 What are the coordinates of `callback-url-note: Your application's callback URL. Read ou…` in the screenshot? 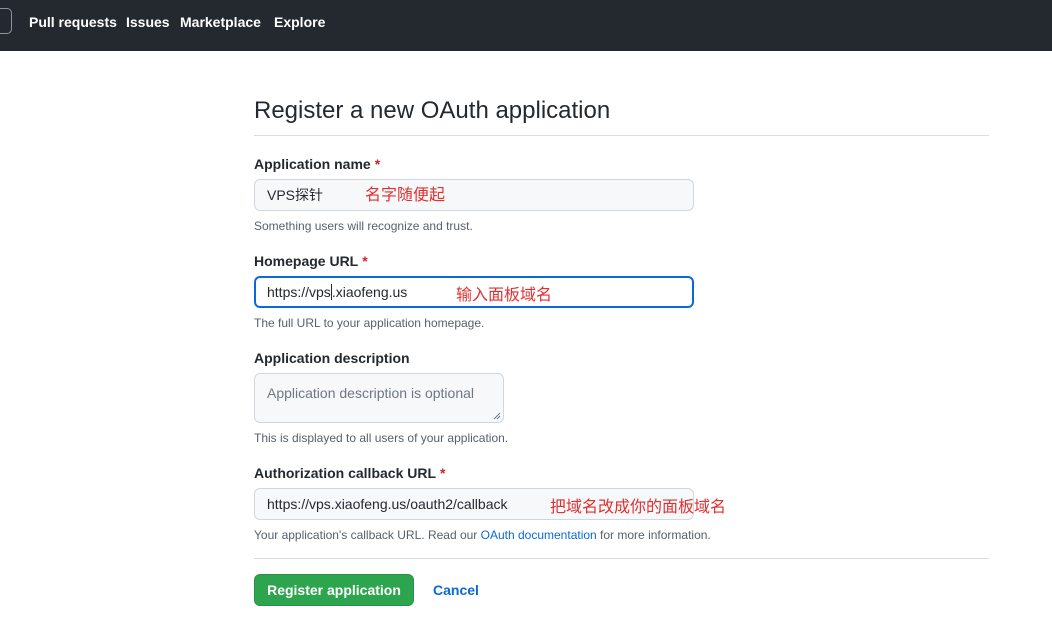 It's located at (482, 535).